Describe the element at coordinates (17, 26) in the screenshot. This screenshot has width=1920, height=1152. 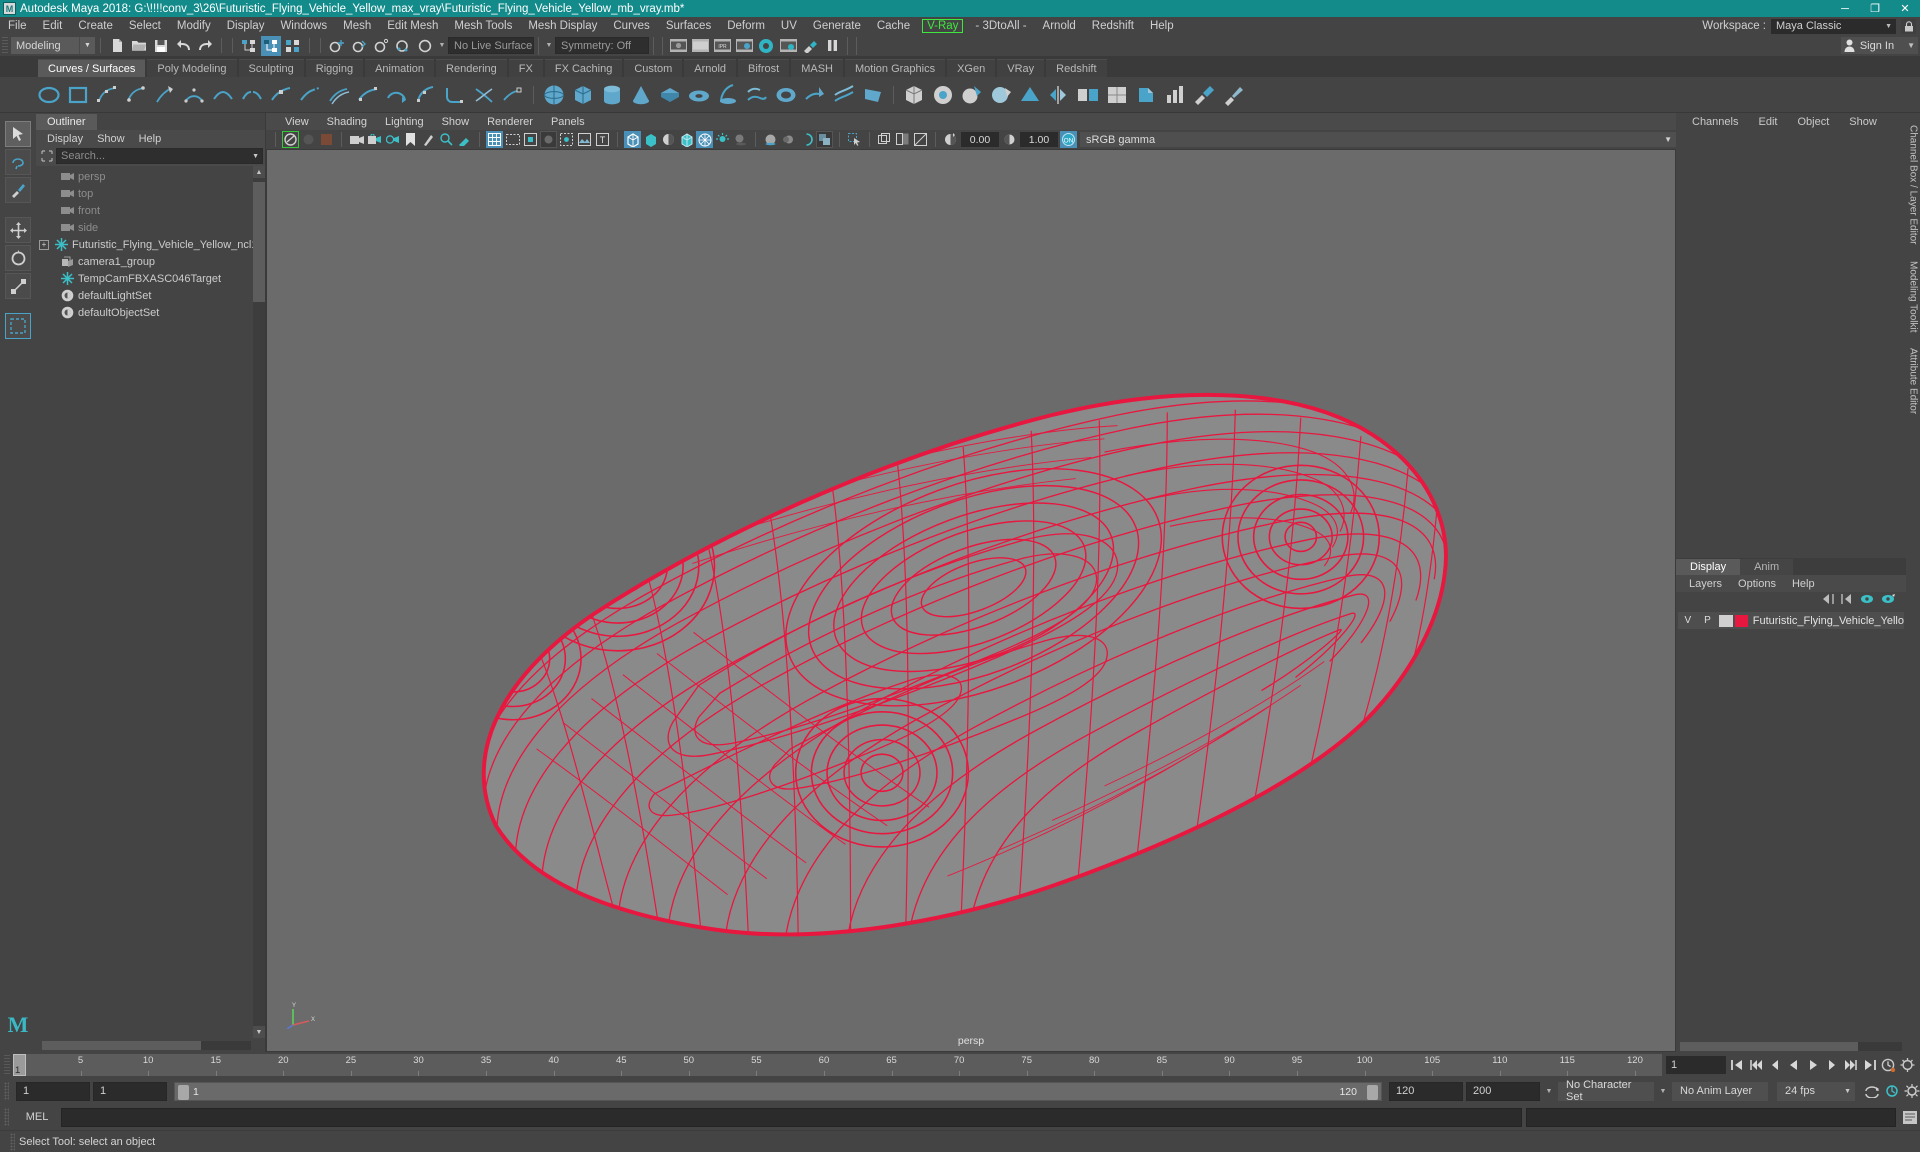
I see `menu-file: File` at that location.